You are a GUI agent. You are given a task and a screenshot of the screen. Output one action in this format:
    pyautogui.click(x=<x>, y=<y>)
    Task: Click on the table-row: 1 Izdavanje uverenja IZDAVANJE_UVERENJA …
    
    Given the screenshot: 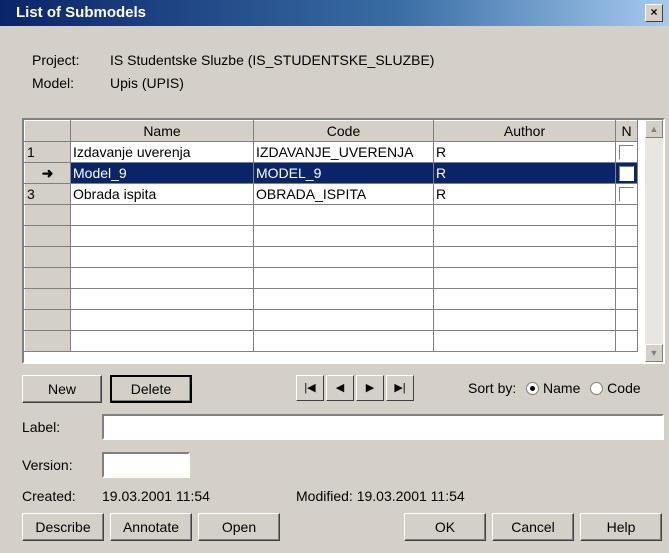 What is the action you would take?
    pyautogui.click(x=331, y=152)
    